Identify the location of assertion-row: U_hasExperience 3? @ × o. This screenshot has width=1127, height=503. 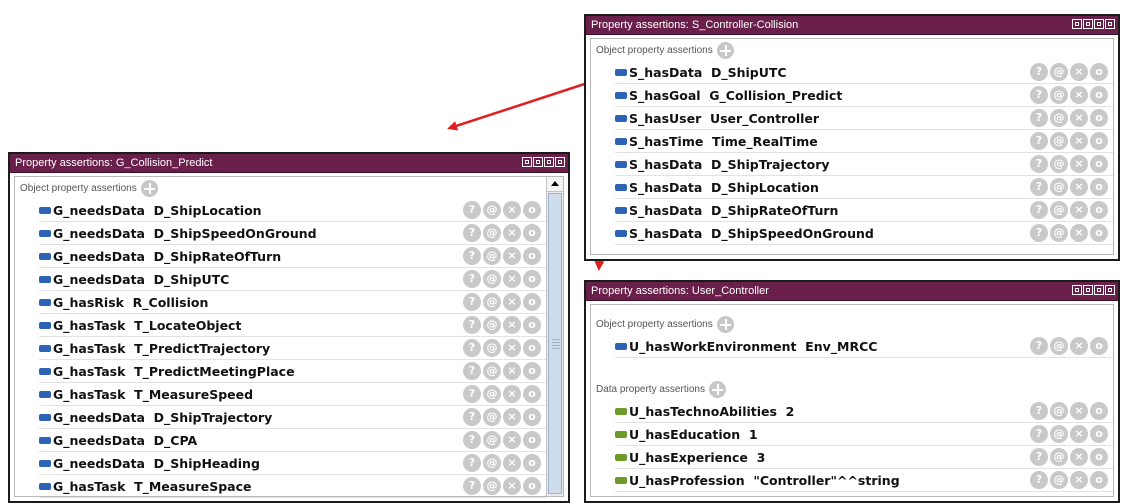
(864, 457).